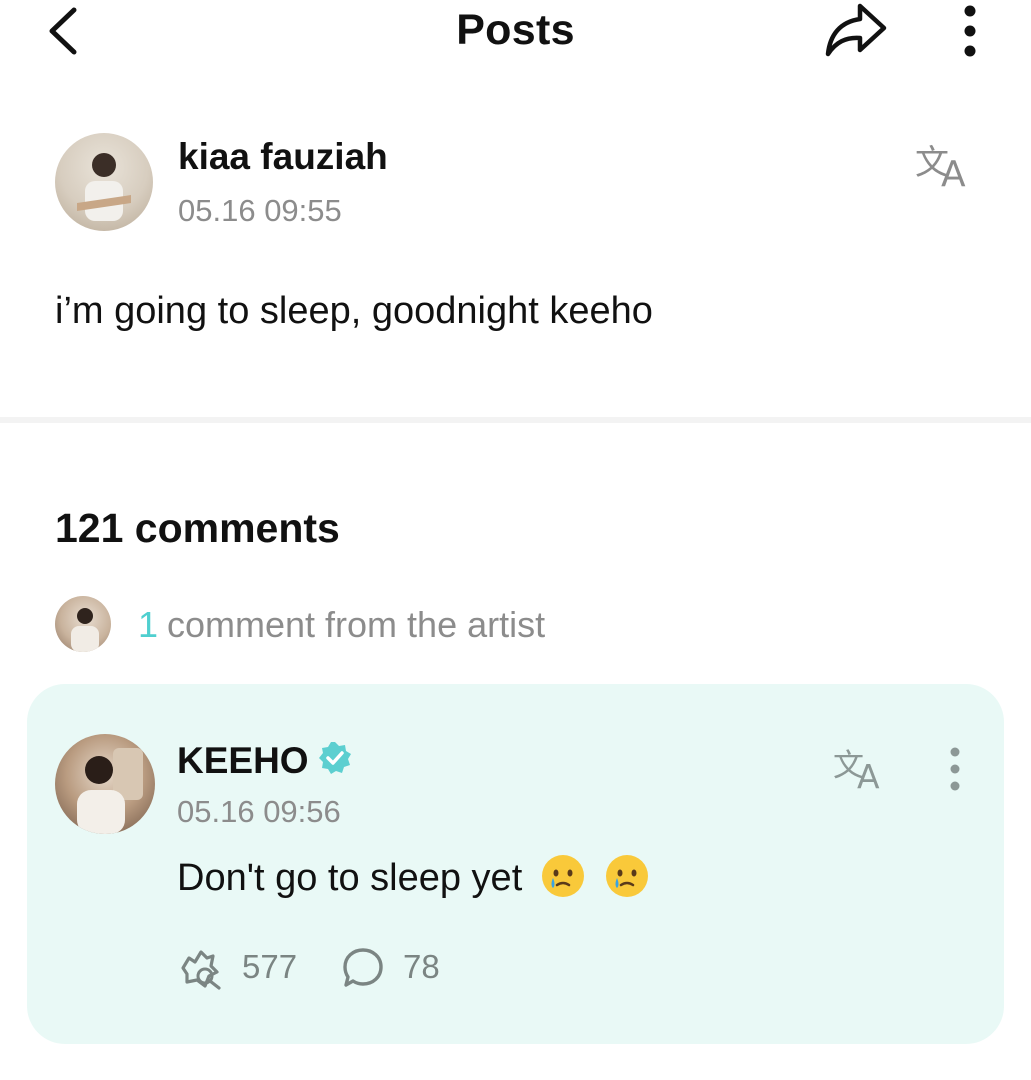 The height and width of the screenshot is (1080, 1031). I want to click on share-icon, so click(856, 30).